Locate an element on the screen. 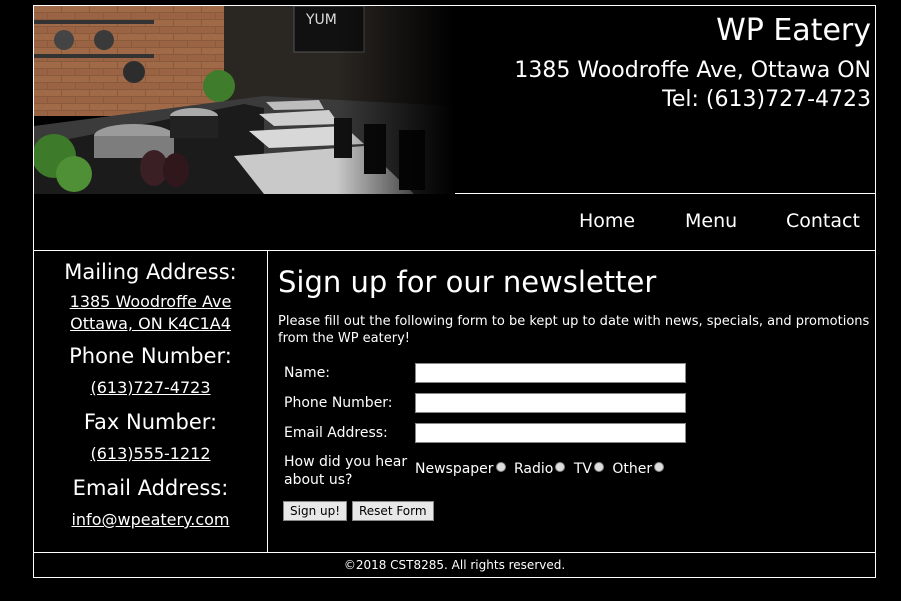 The width and height of the screenshot is (901, 601). email-address-link: info@wpeatery.com is located at coordinates (150, 520).